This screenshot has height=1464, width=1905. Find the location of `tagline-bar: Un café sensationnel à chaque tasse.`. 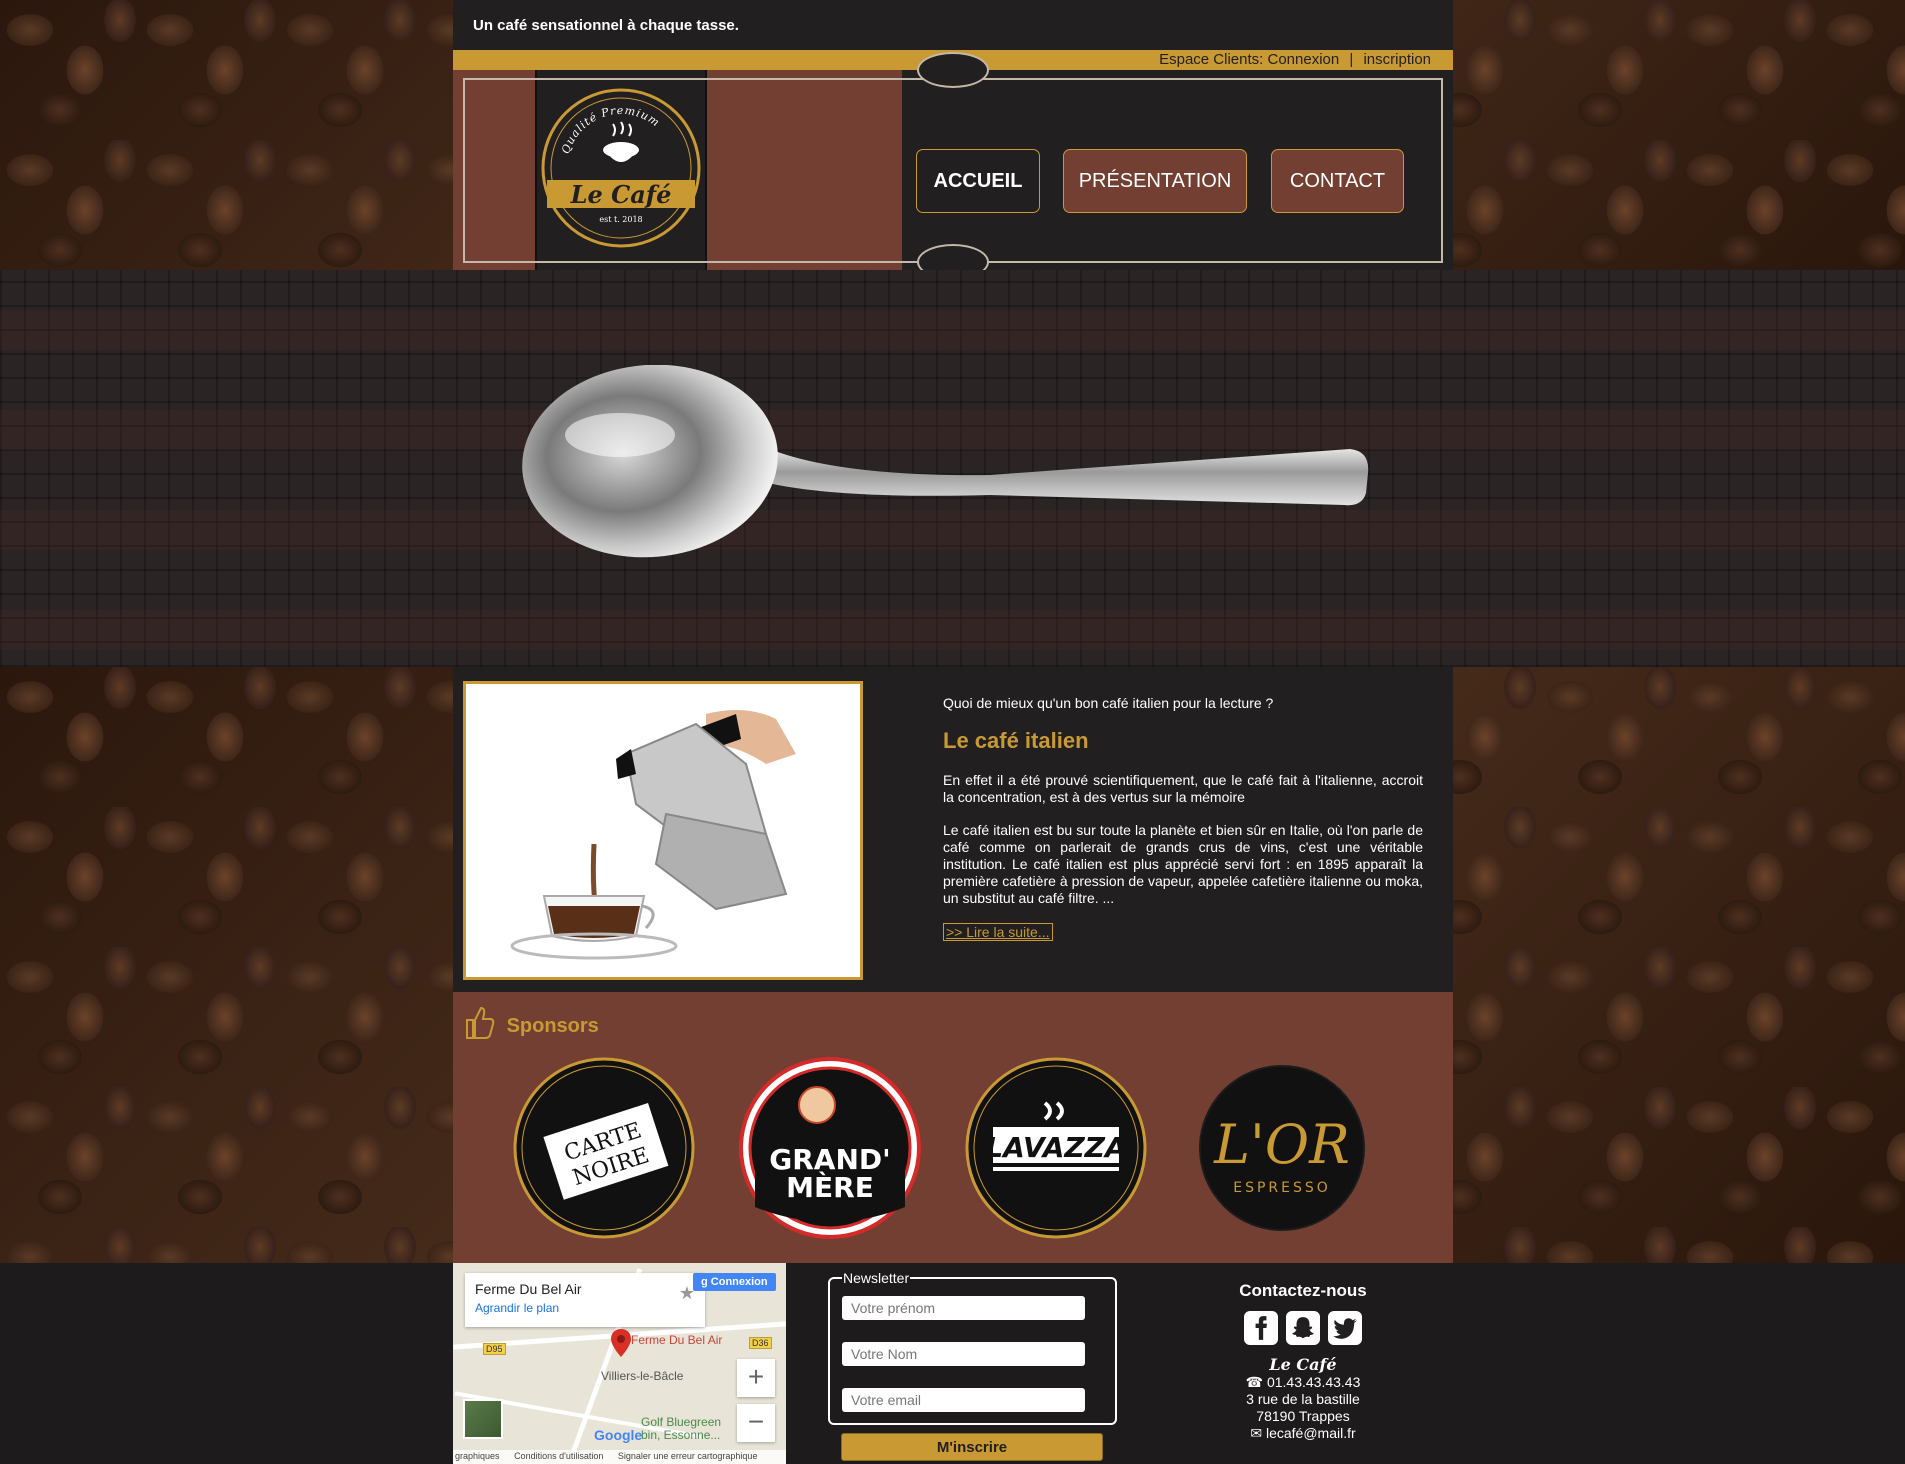

tagline-bar: Un café sensationnel à chaque tasse. is located at coordinates (953, 25).